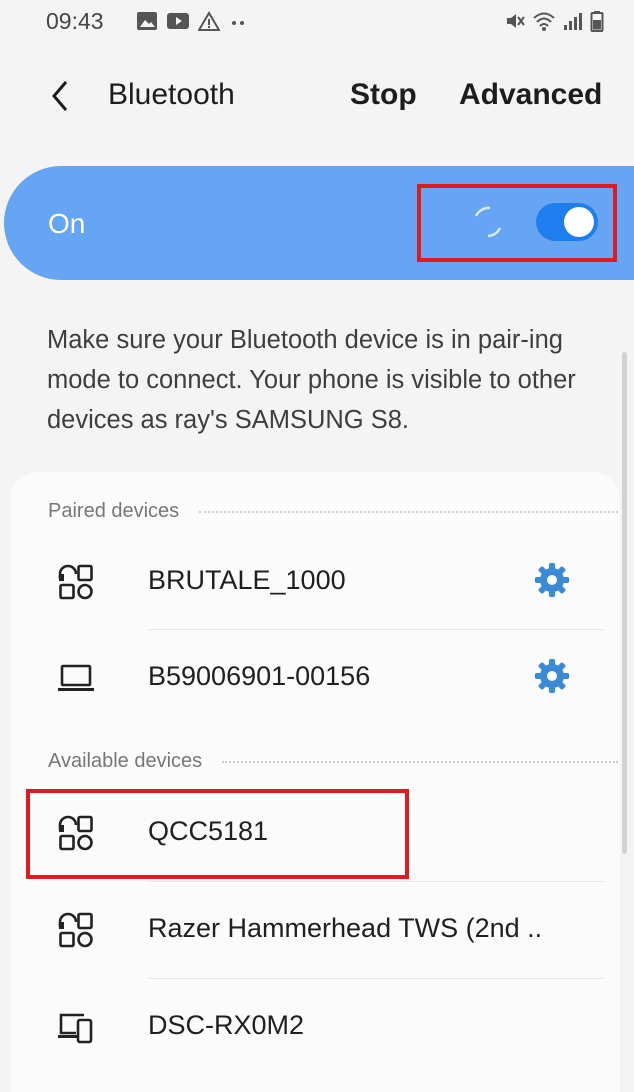 Image resolution: width=634 pixels, height=1092 pixels. Describe the element at coordinates (147, 21) in the screenshot. I see `image-icon` at that location.